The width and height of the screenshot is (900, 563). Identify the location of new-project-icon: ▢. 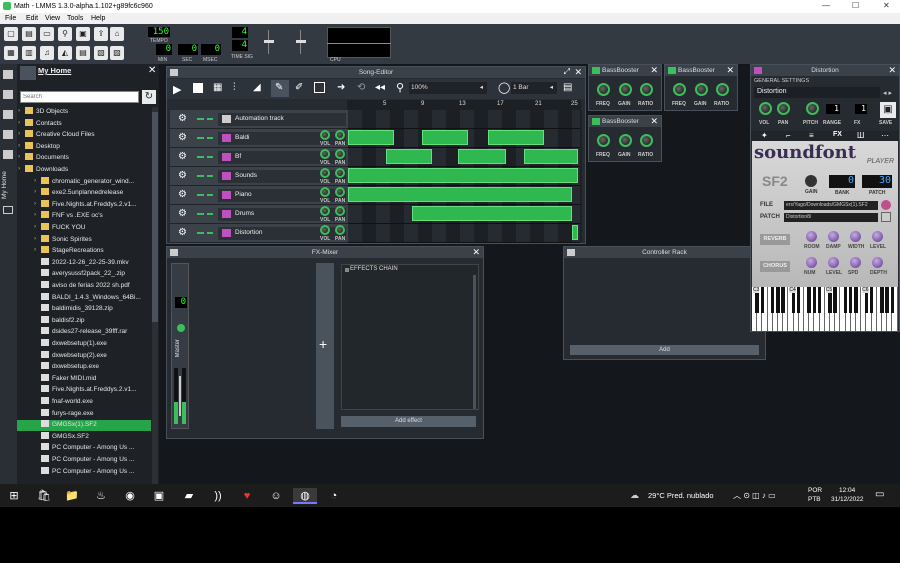
(11, 34).